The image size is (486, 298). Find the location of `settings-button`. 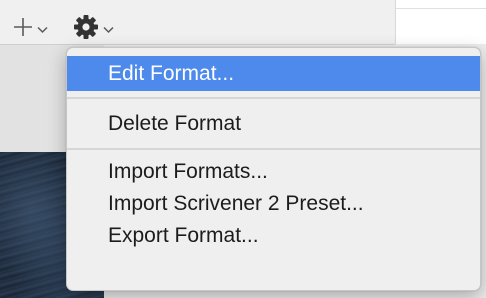

settings-button is located at coordinates (93, 29).